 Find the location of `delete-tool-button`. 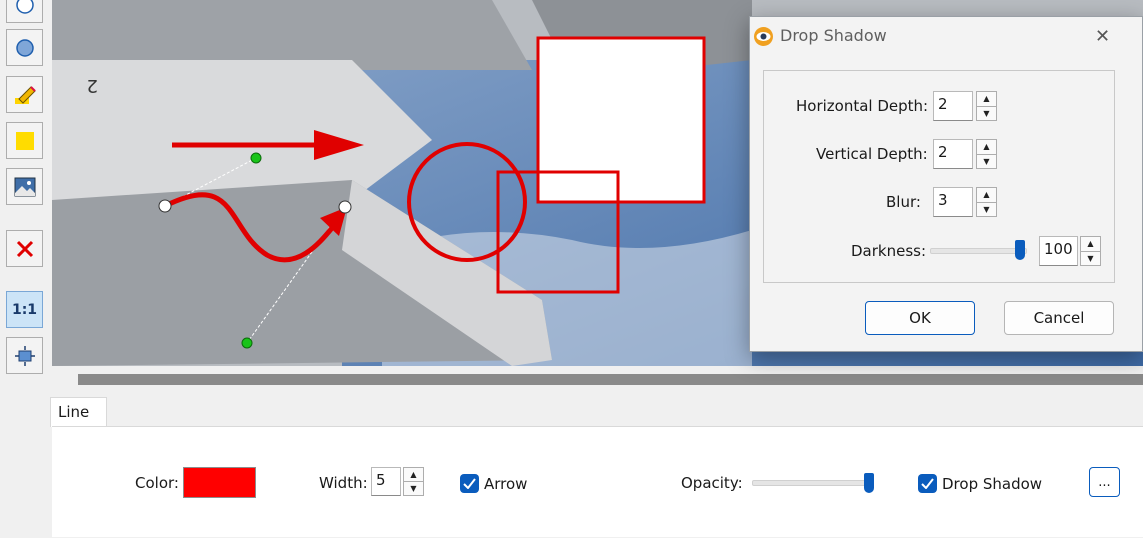

delete-tool-button is located at coordinates (24, 248).